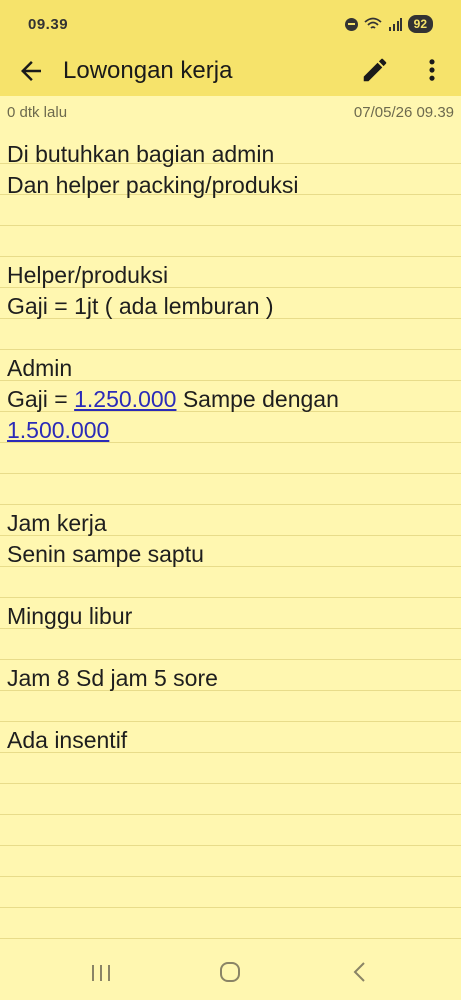 This screenshot has width=461, height=1000. I want to click on salary-link-max: 1.500.000, so click(58, 430).